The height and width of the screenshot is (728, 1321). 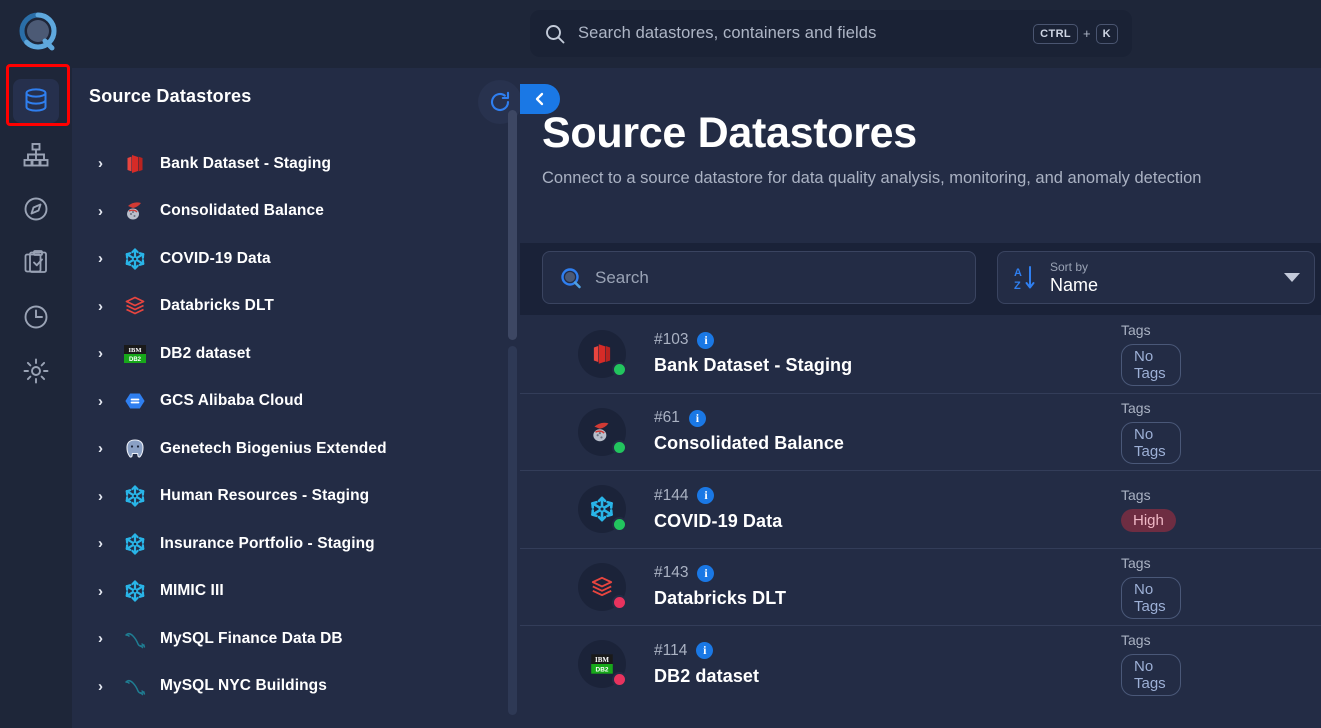 What do you see at coordinates (887, 353) in the screenshot?
I see `row-content: #103 i Bank Dataset - Staging` at bounding box center [887, 353].